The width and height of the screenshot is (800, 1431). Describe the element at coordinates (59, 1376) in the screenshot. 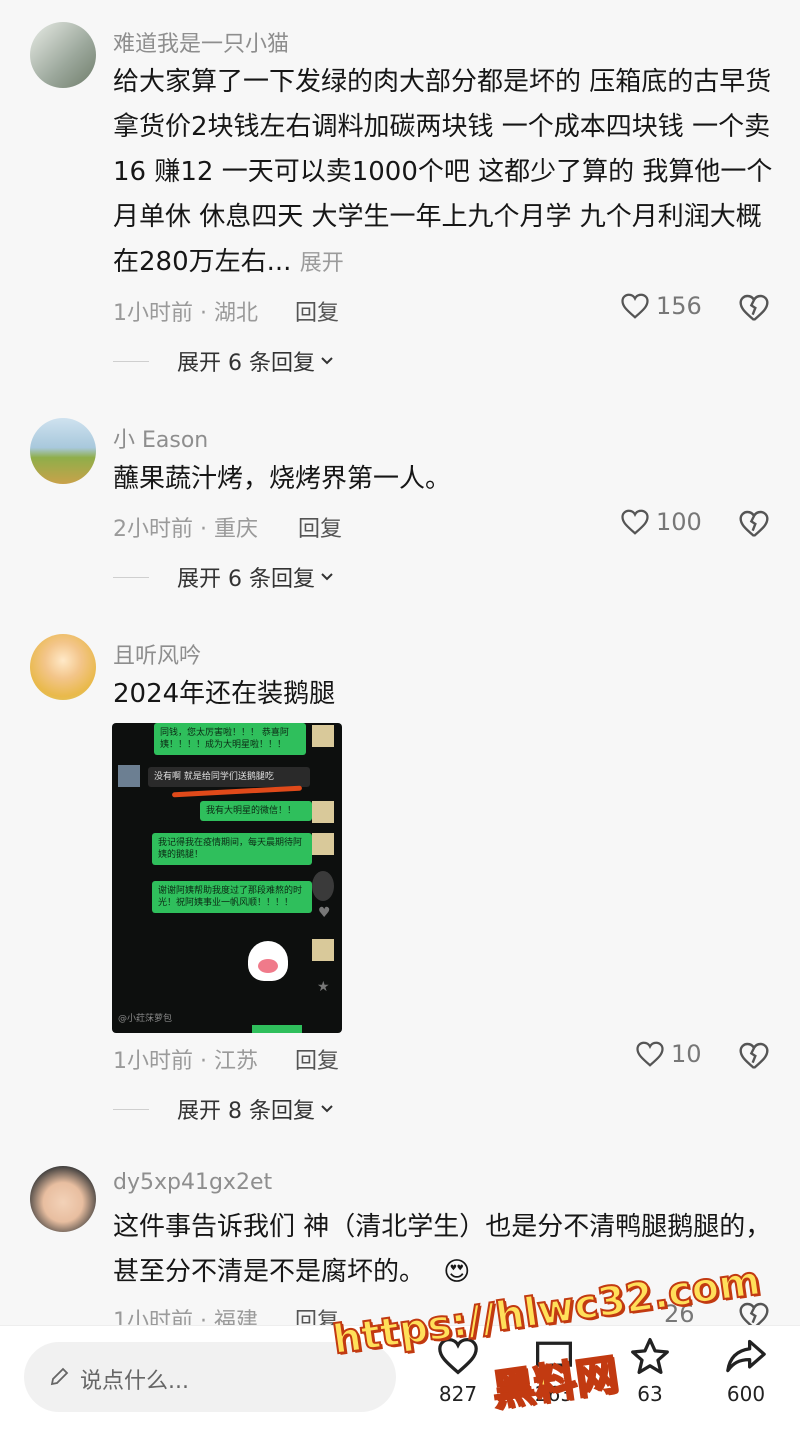

I see `pencil-icon` at that location.